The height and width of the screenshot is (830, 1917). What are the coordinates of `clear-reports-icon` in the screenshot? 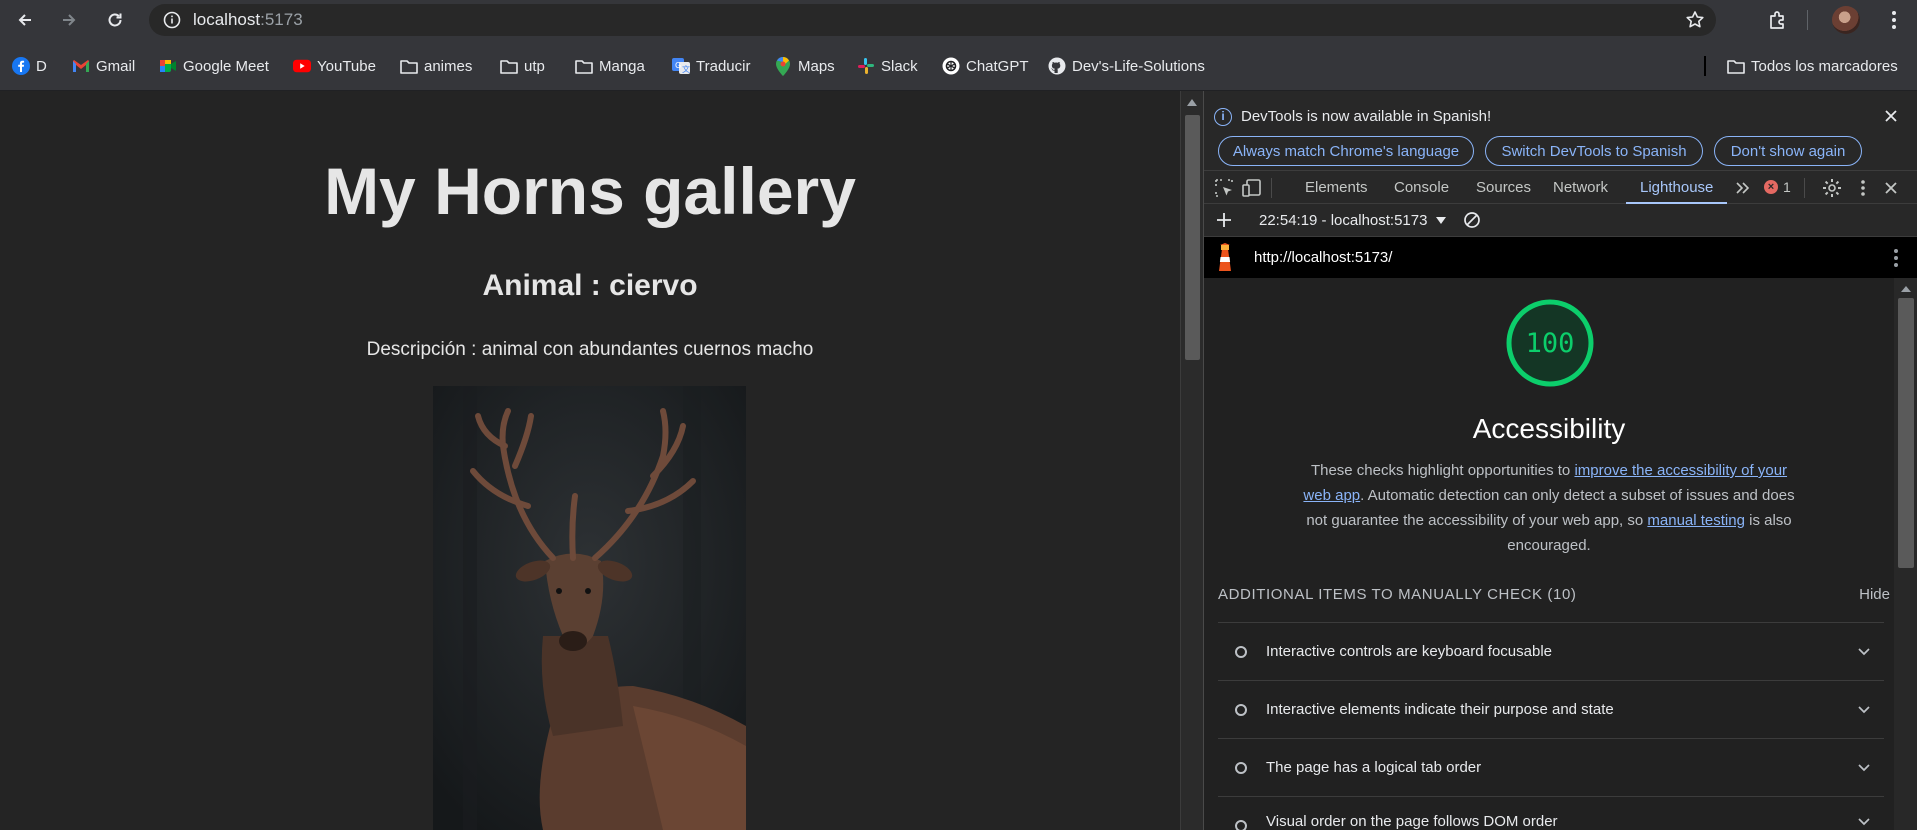 It's located at (1472, 220).